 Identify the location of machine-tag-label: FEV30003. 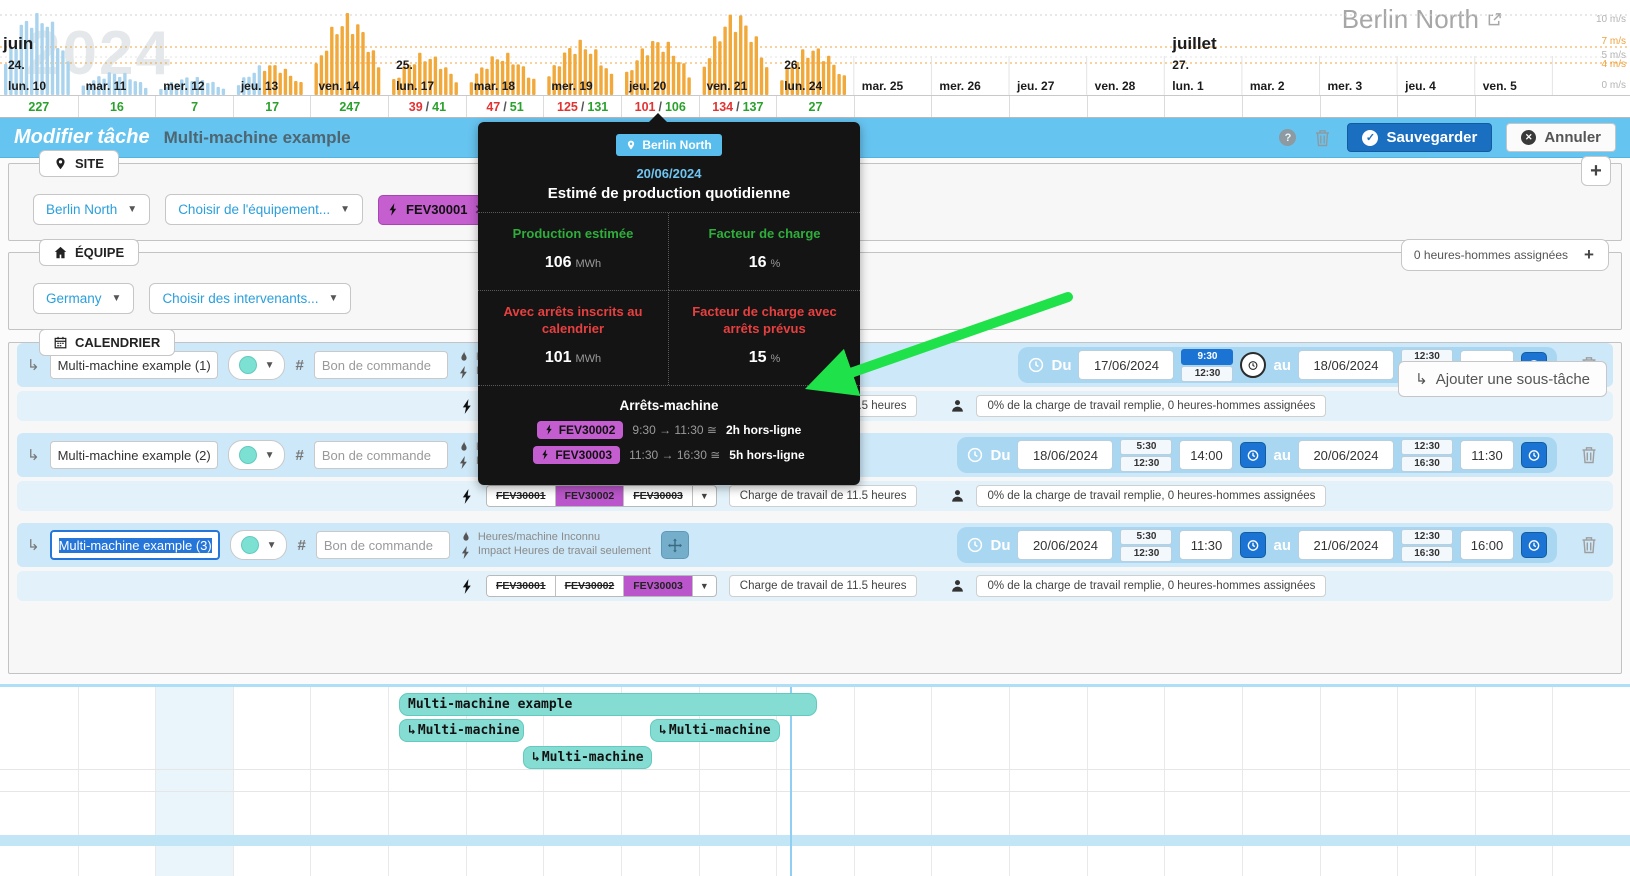
(584, 454).